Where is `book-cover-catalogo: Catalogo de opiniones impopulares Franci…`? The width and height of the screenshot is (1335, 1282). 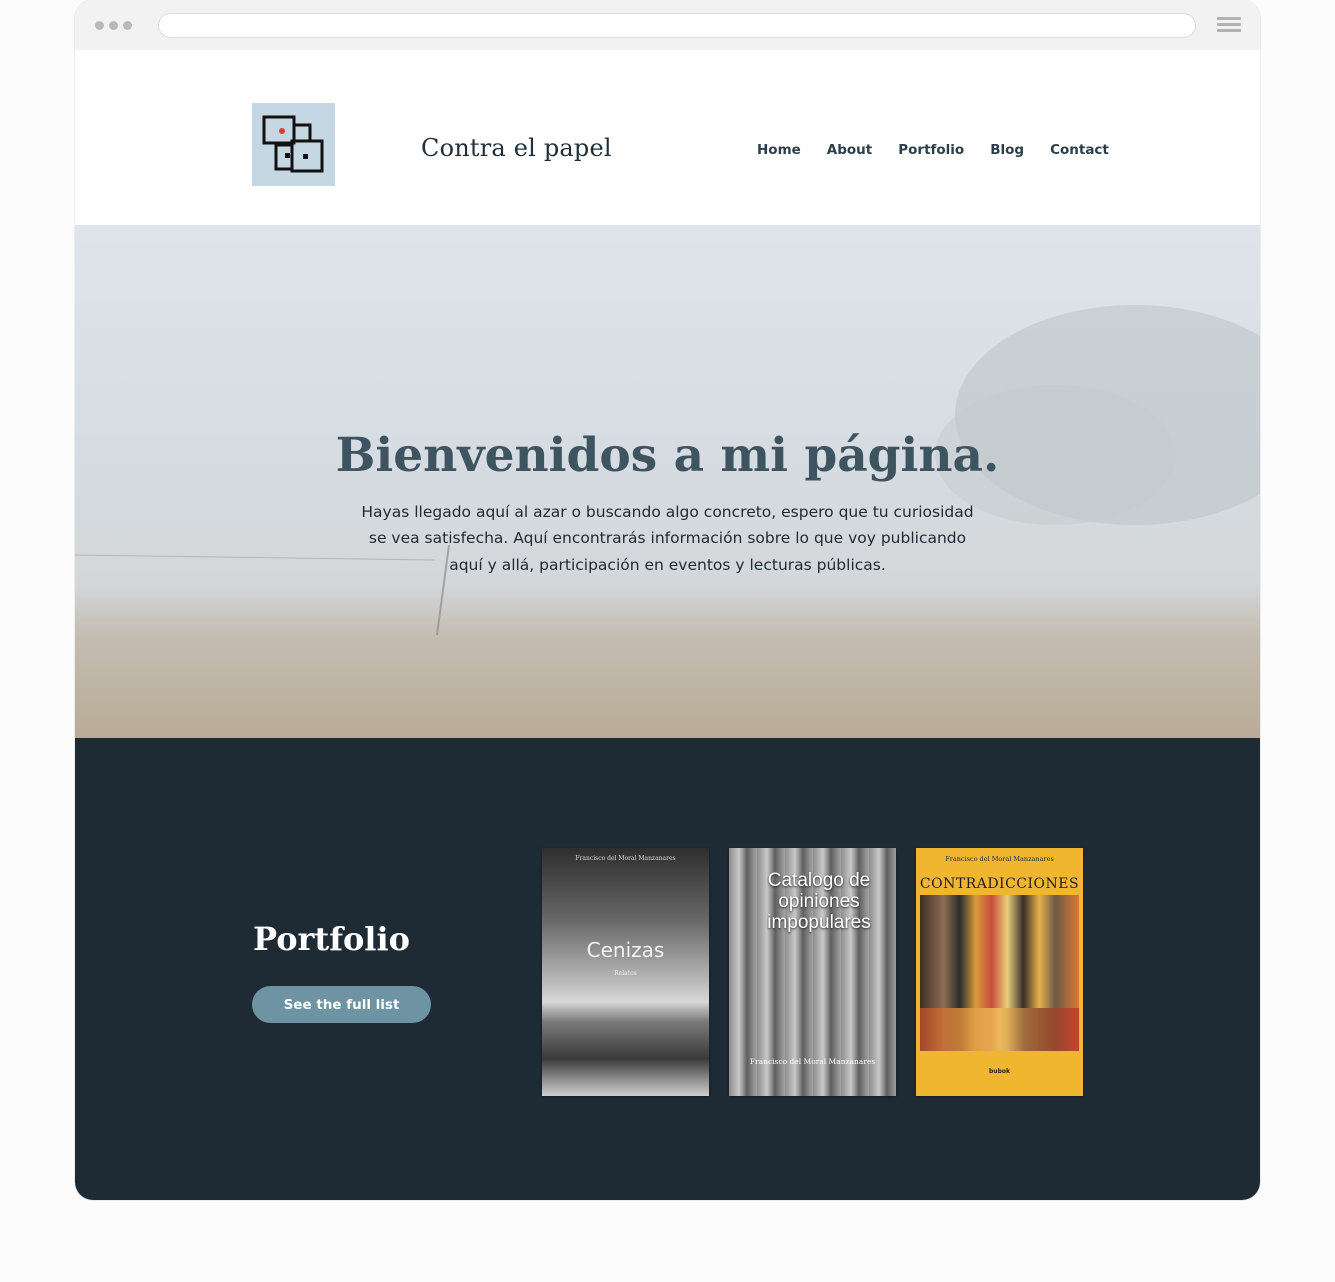 book-cover-catalogo: Catalogo de opiniones impopulares Franci… is located at coordinates (812, 972).